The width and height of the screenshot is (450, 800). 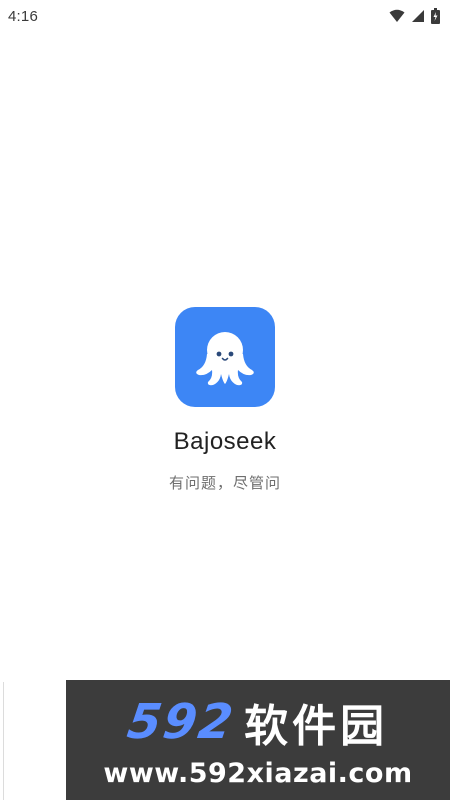 What do you see at coordinates (225, 441) in the screenshot?
I see `app-name: Bajoseek` at bounding box center [225, 441].